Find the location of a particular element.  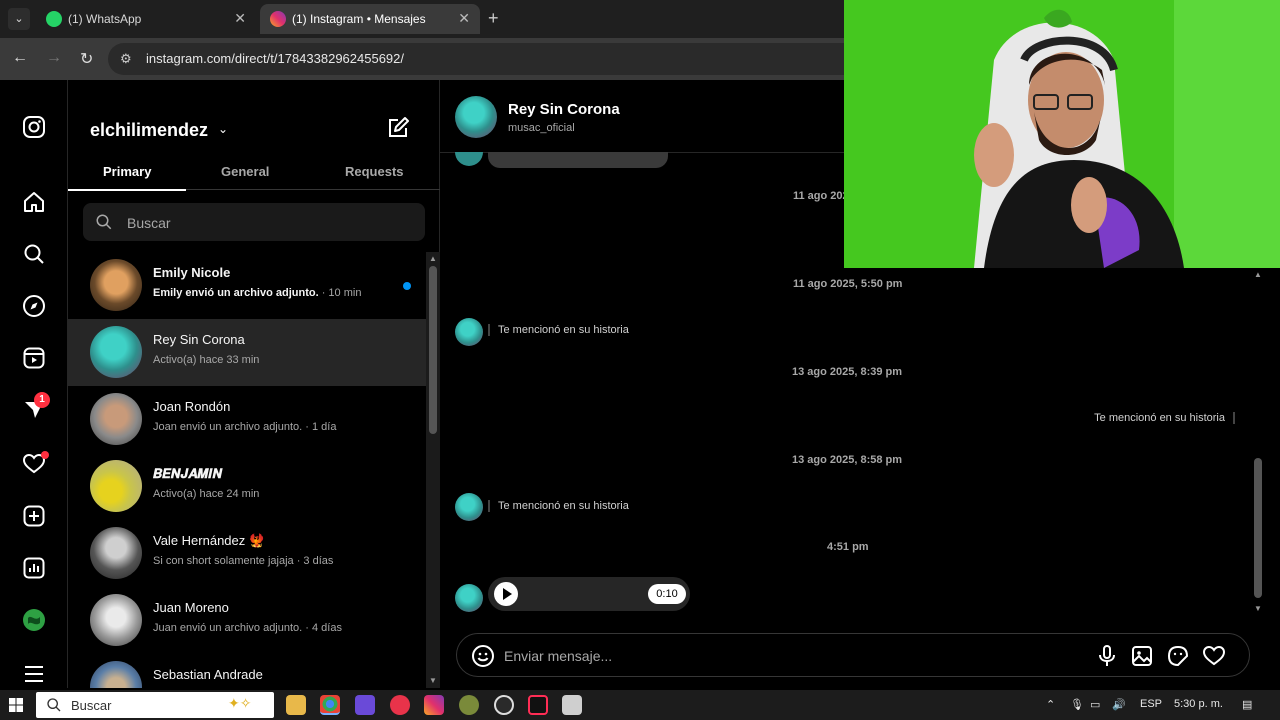

instagram-taskbar-icon is located at coordinates (434, 705).